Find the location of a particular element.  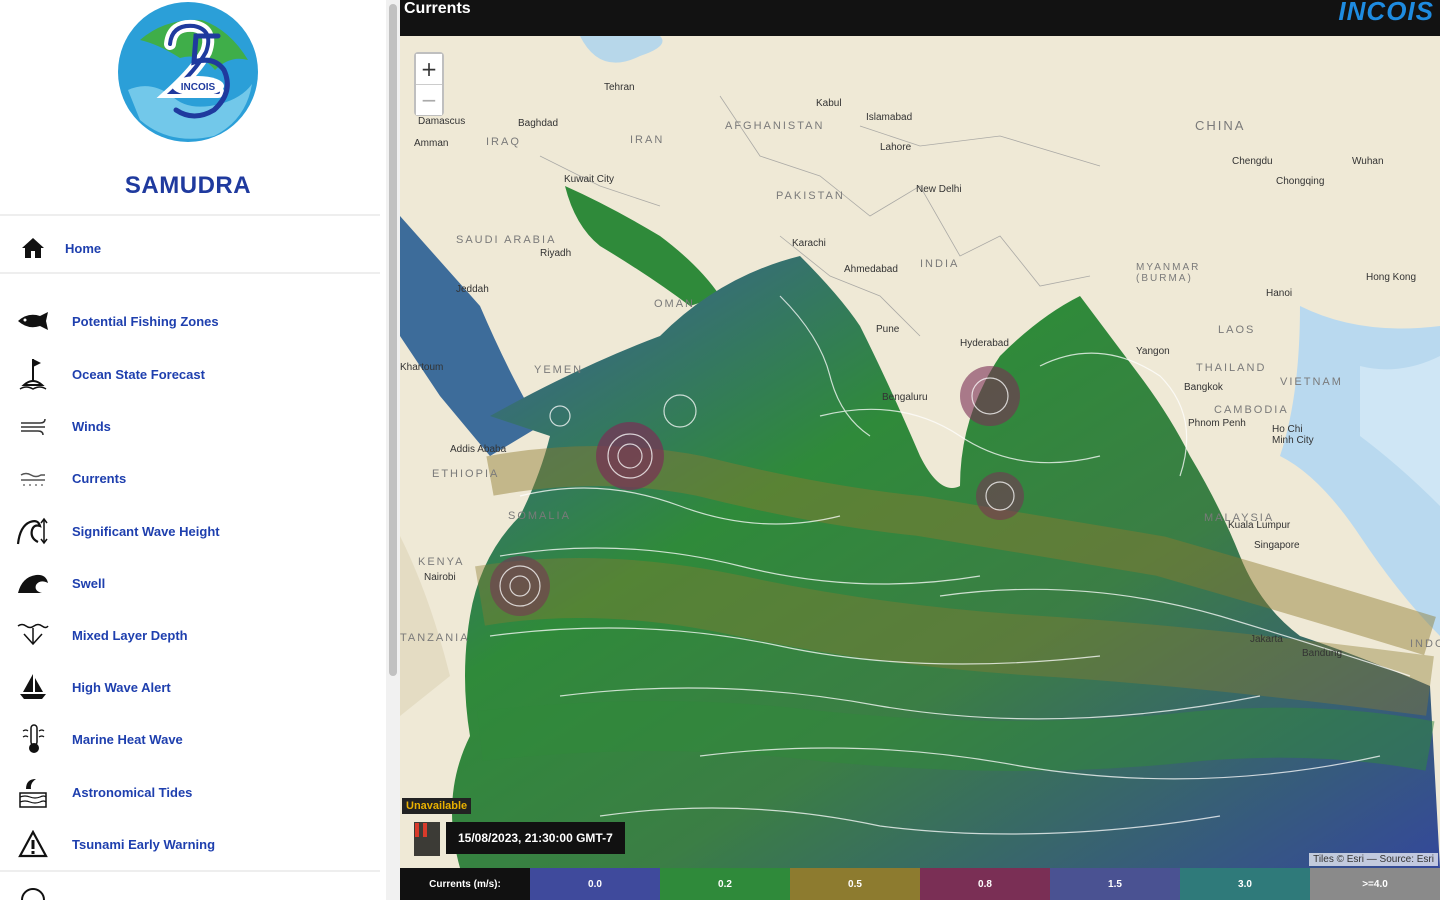

zoom-in-button: + is located at coordinates (429, 69).